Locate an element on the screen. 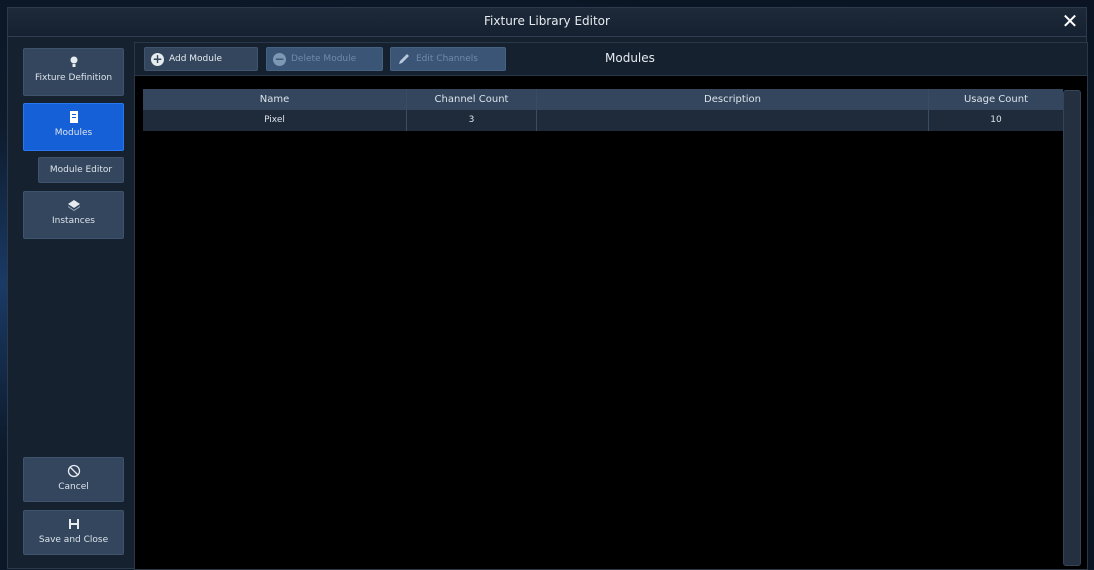  column-header-usage-count: Usage Count is located at coordinates (996, 99).